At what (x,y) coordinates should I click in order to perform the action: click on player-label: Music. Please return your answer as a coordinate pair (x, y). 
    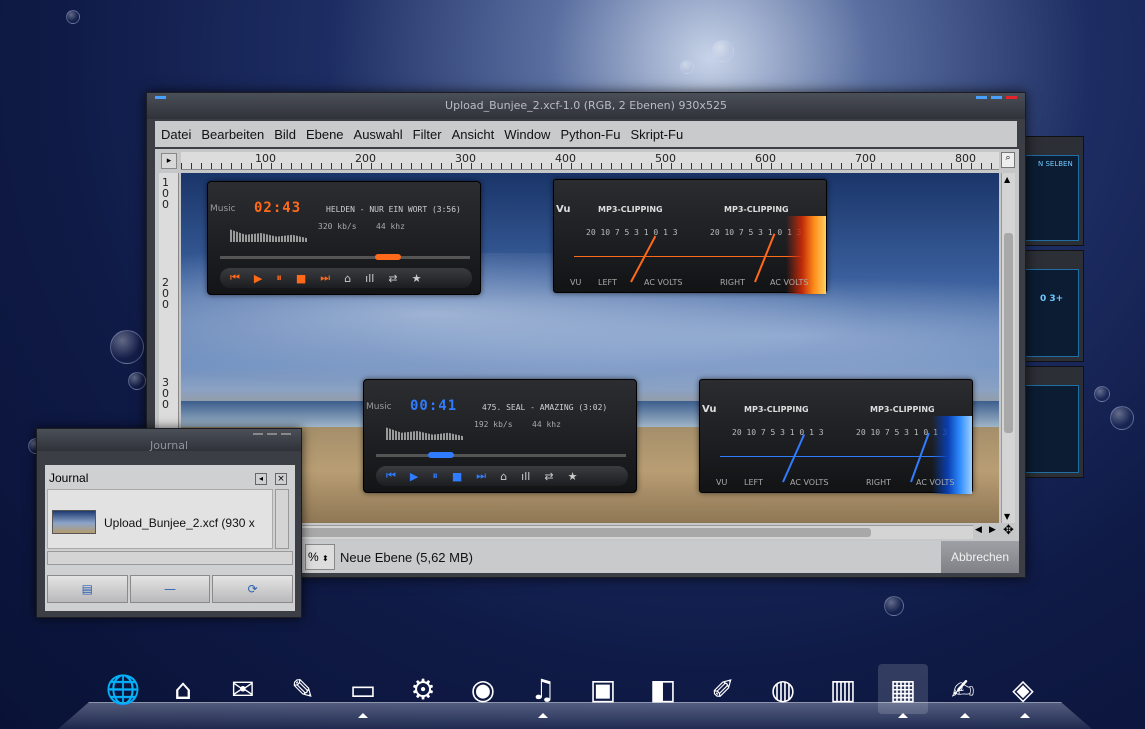
    Looking at the image, I should click on (223, 209).